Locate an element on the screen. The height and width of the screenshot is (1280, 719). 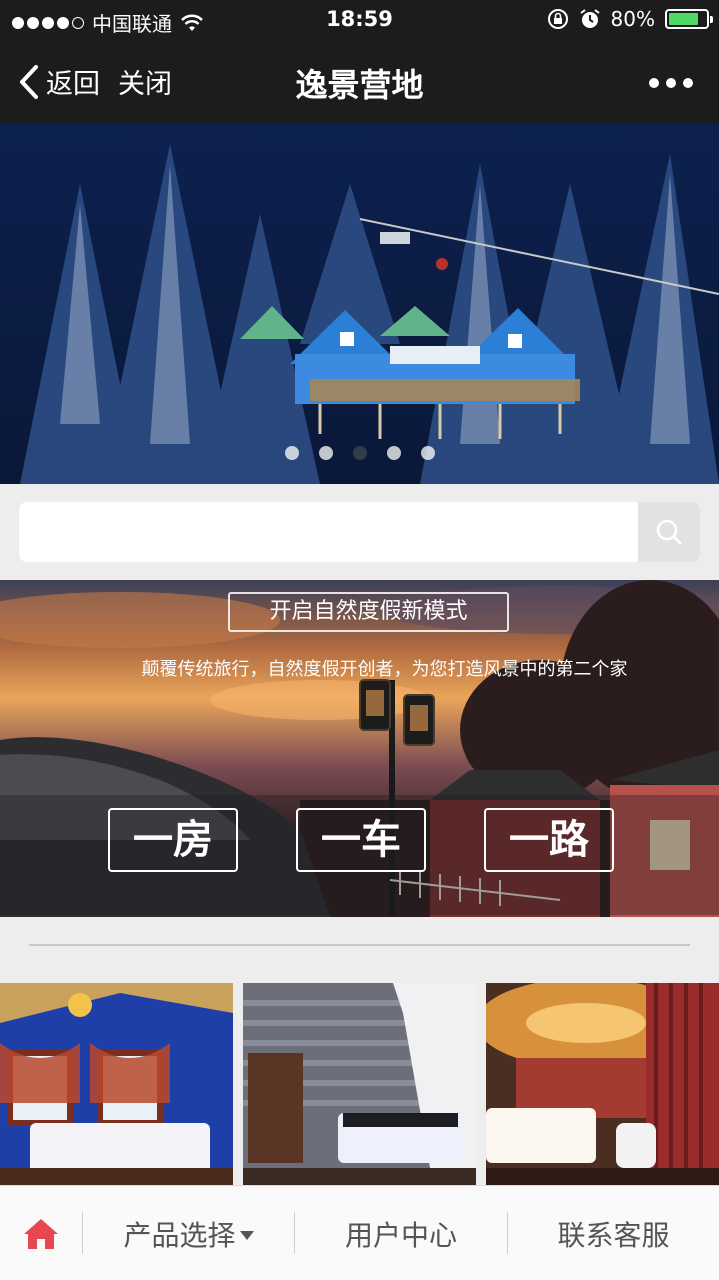
bottom-tab-bar: 产品选择 用户中心 联系客服 is located at coordinates (359, 1232).